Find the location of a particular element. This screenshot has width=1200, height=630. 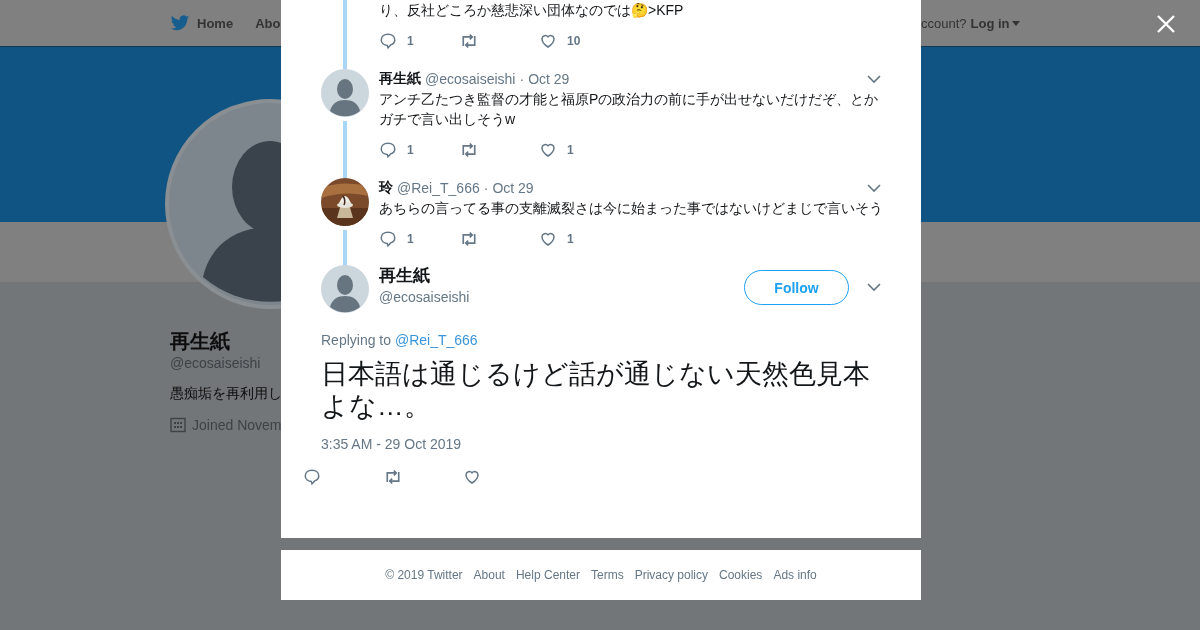

footer-link: Ads info is located at coordinates (795, 575).